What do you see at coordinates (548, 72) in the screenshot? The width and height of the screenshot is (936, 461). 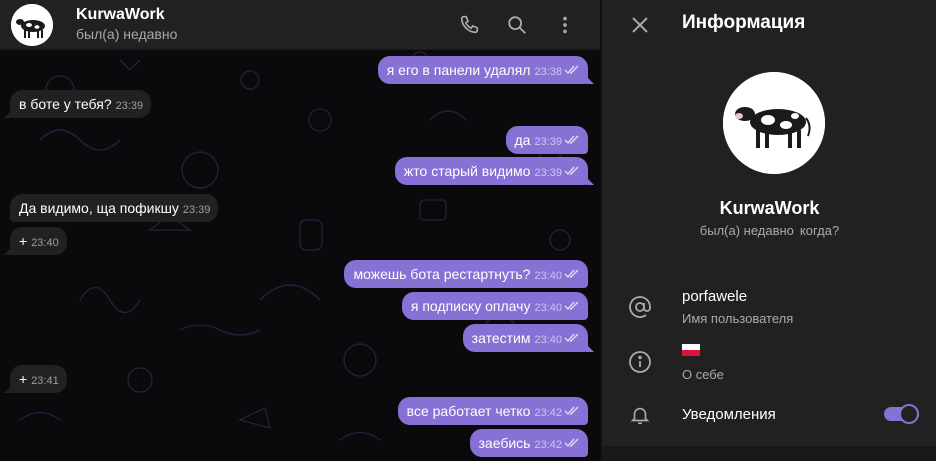 I see `message-time: 23:38` at bounding box center [548, 72].